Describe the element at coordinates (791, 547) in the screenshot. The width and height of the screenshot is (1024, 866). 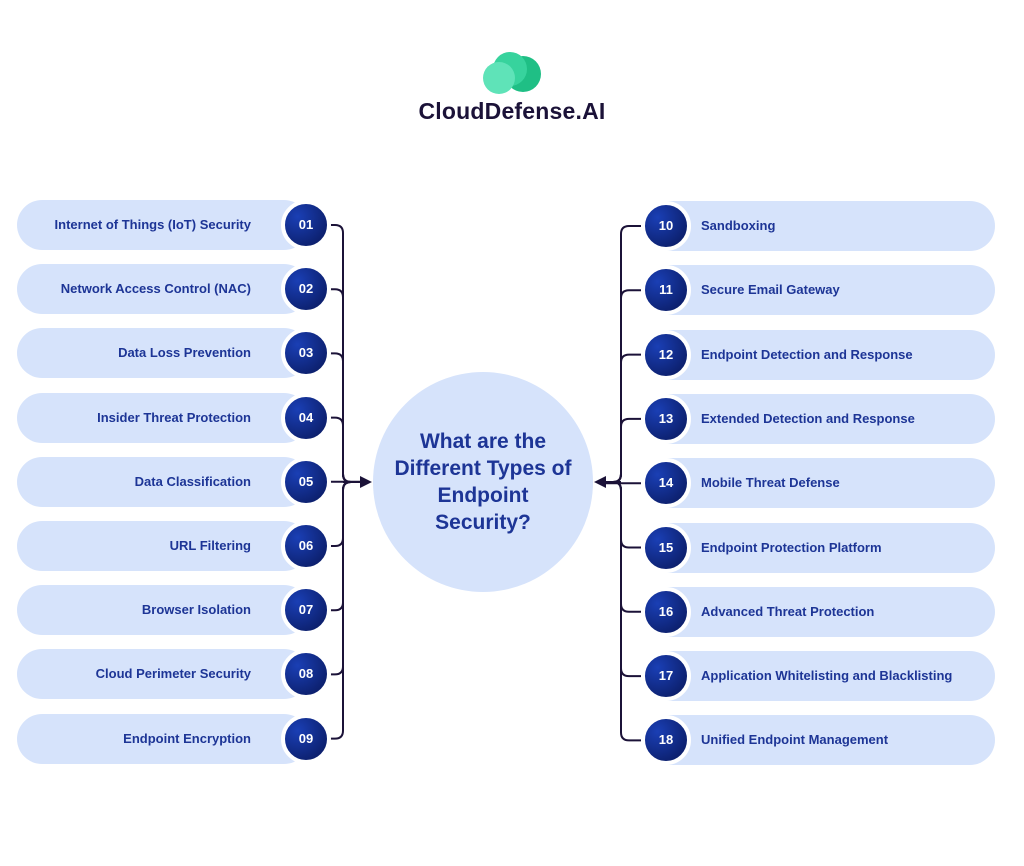
I see `item-label: Endpoint Protection Platform` at that location.